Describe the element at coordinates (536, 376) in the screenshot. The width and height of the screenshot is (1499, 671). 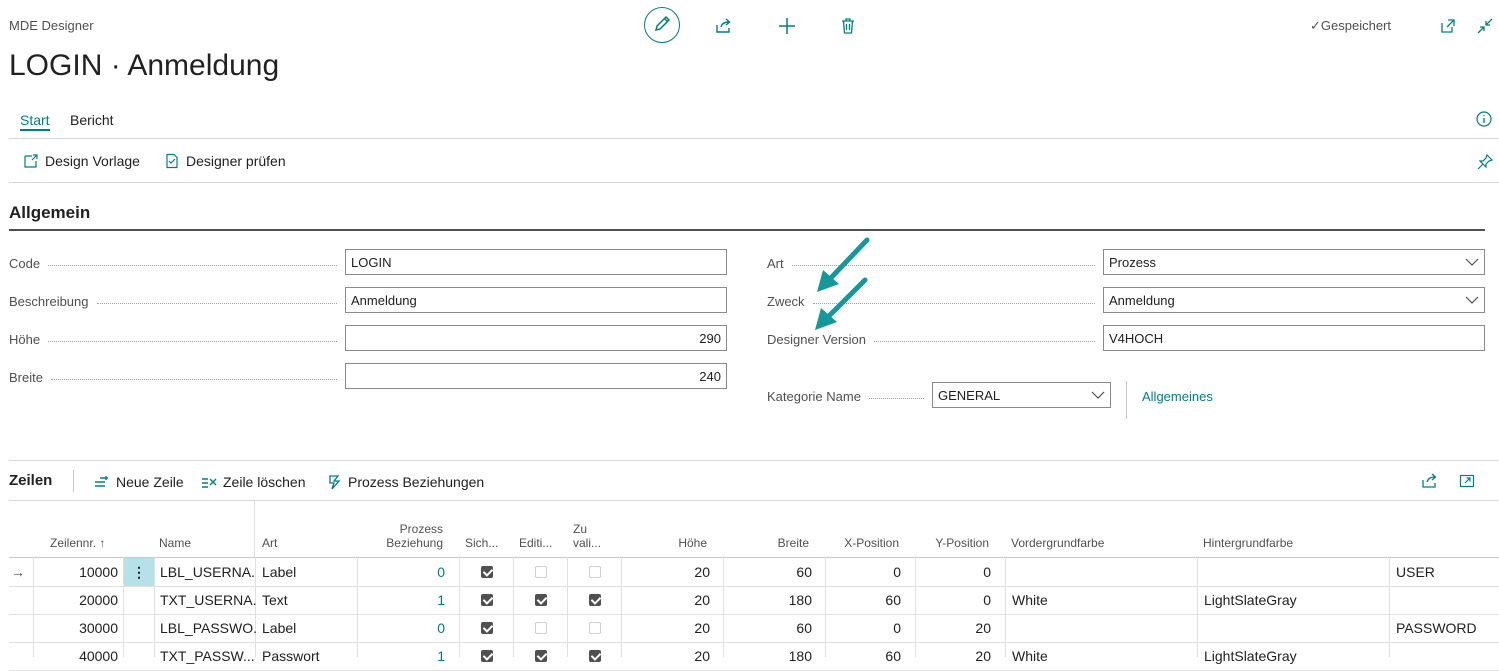
I see `breite-field: 240` at that location.